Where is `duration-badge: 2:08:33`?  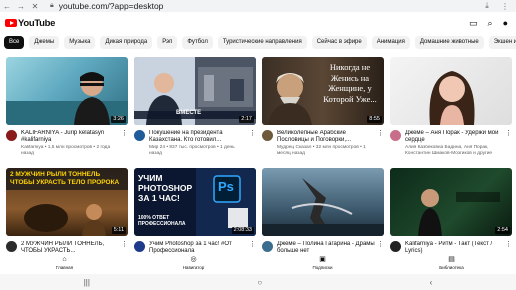 duration-badge: 2:08:33 is located at coordinates (242, 230).